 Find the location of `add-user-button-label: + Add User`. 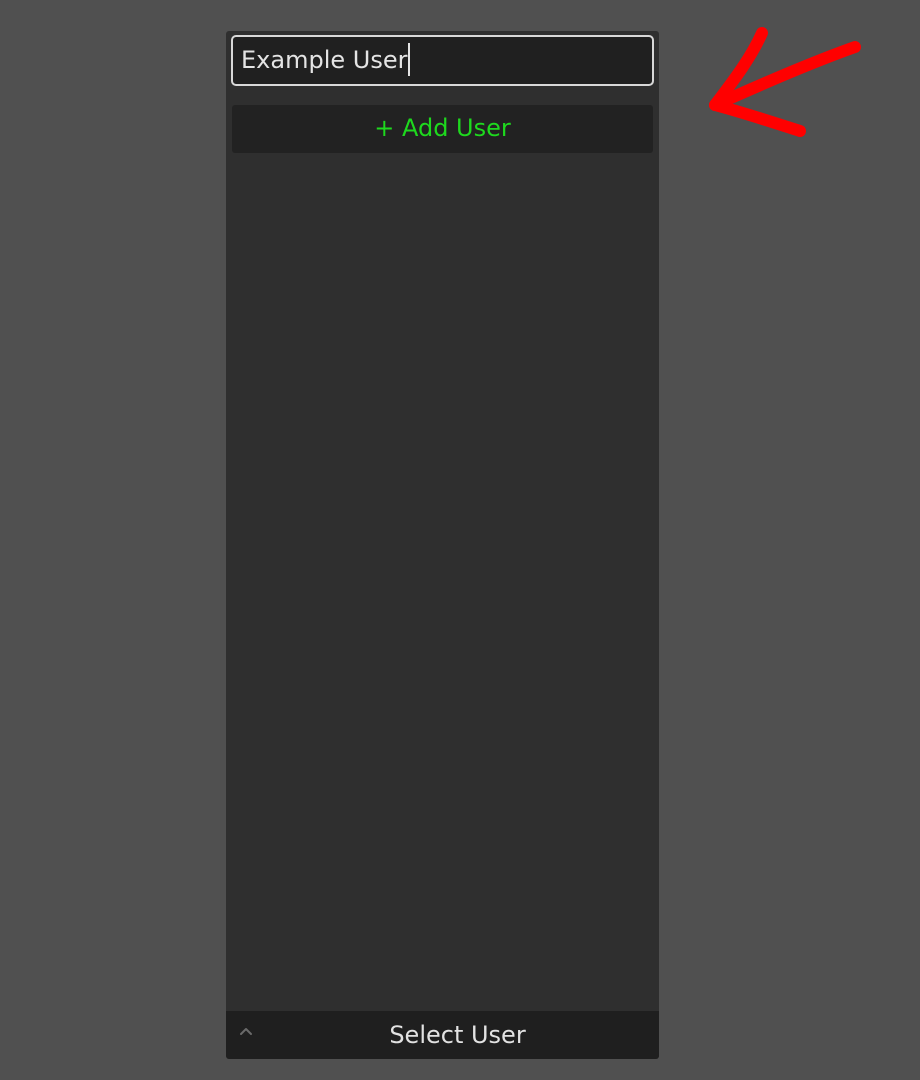

add-user-button-label: + Add User is located at coordinates (442, 128).